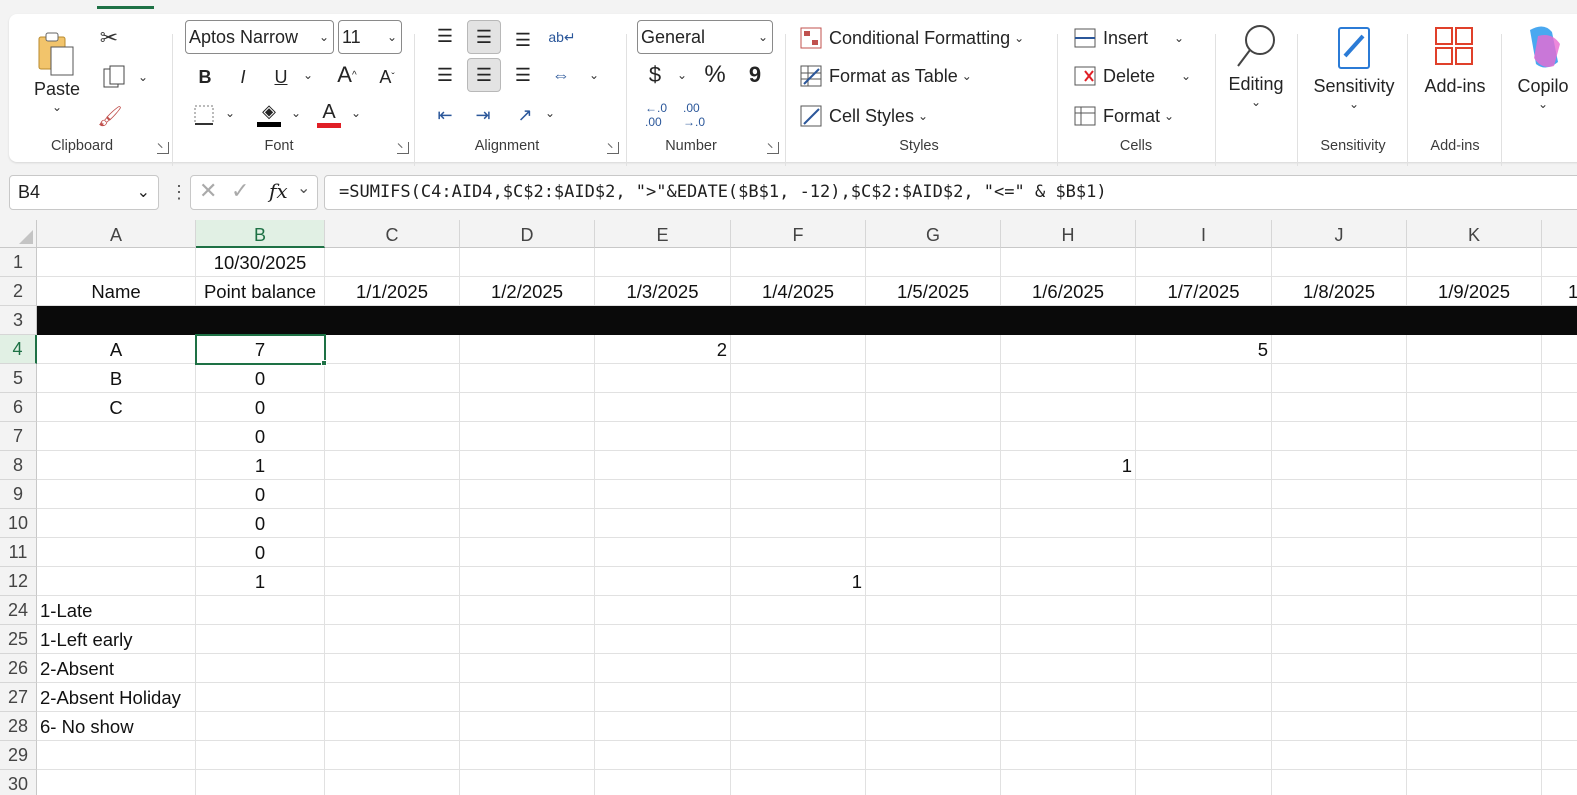  Describe the element at coordinates (1559, 291) in the screenshot. I see `cell-l2: 1` at that location.